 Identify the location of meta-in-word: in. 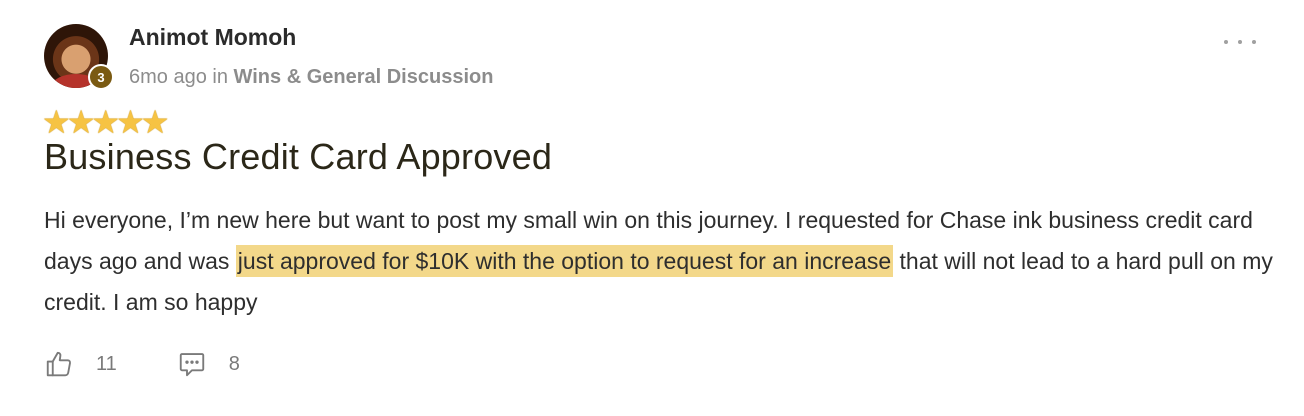
(220, 77).